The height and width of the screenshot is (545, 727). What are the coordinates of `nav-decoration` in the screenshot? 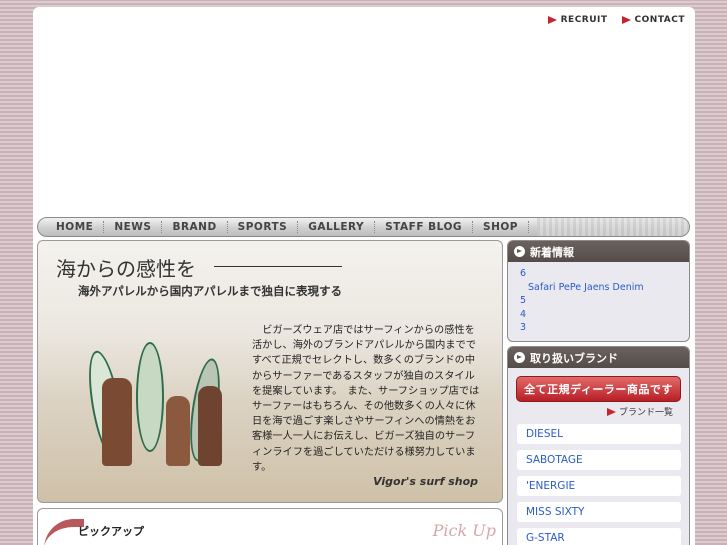 It's located at (613, 227).